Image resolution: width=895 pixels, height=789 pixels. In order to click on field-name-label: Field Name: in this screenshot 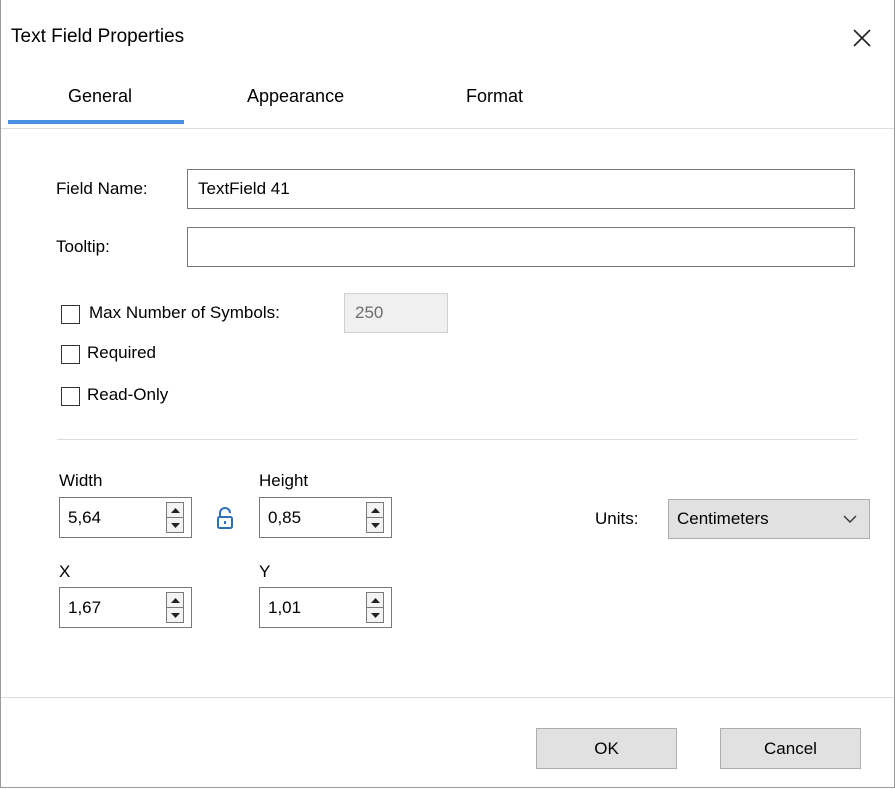, I will do `click(102, 188)`.